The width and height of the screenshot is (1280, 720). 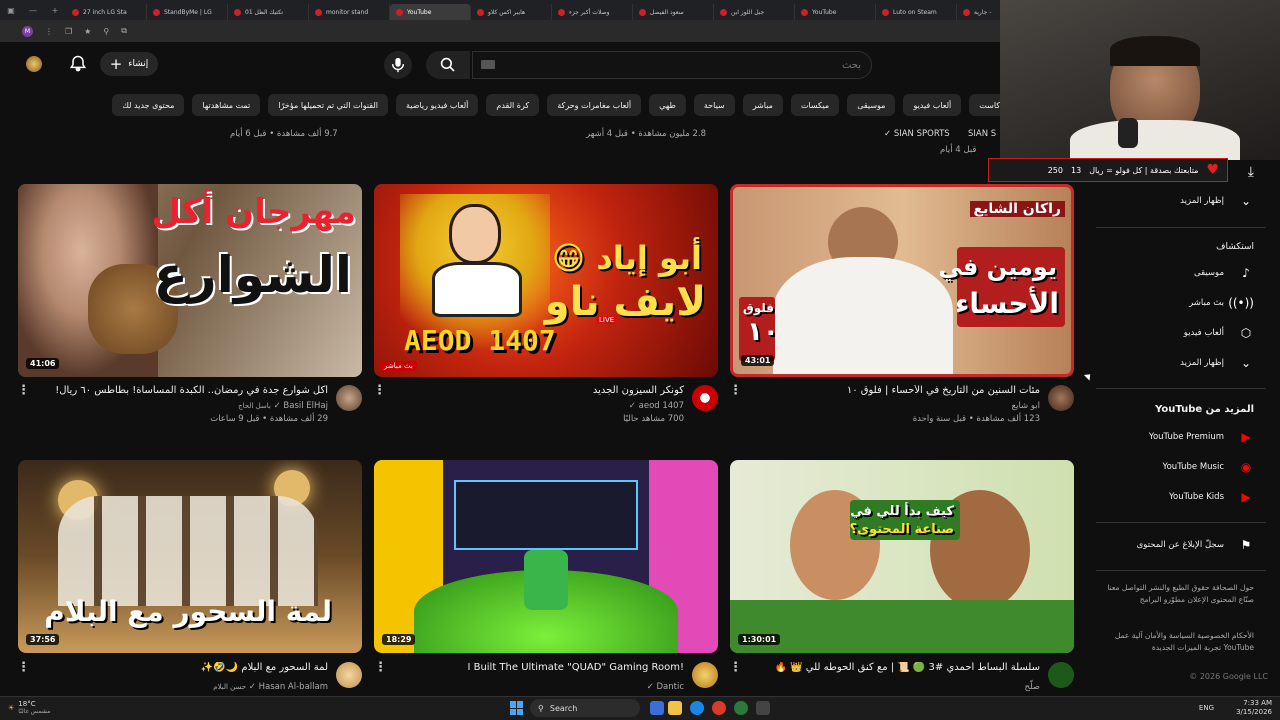 I want to click on task-view-icon, so click(x=657, y=708).